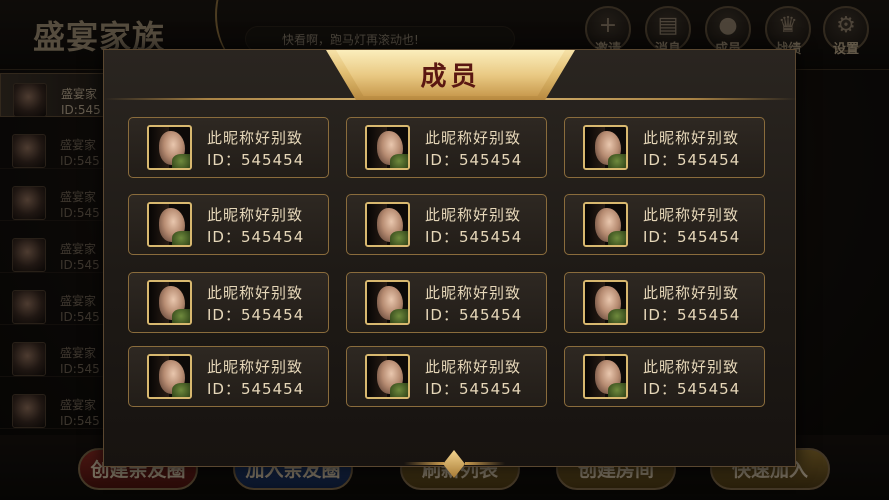 The height and width of the screenshot is (500, 889). What do you see at coordinates (450, 77) in the screenshot?
I see `dialog-title: 成员` at bounding box center [450, 77].